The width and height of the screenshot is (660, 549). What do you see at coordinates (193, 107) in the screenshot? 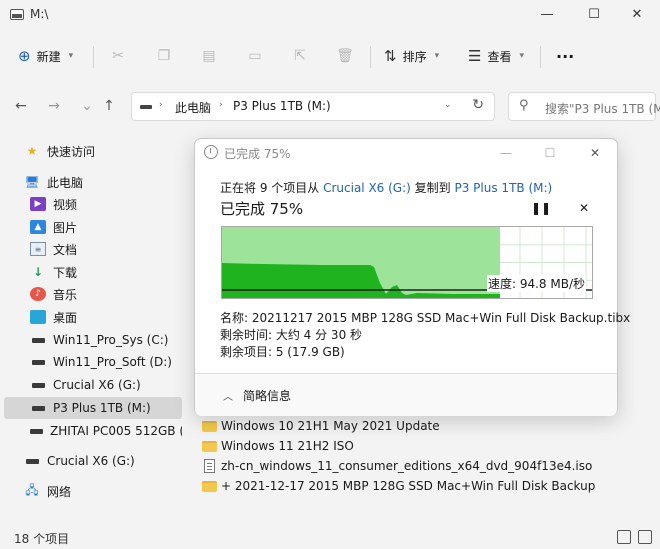
I see `breadcrumb-this-pc: 此电脑` at bounding box center [193, 107].